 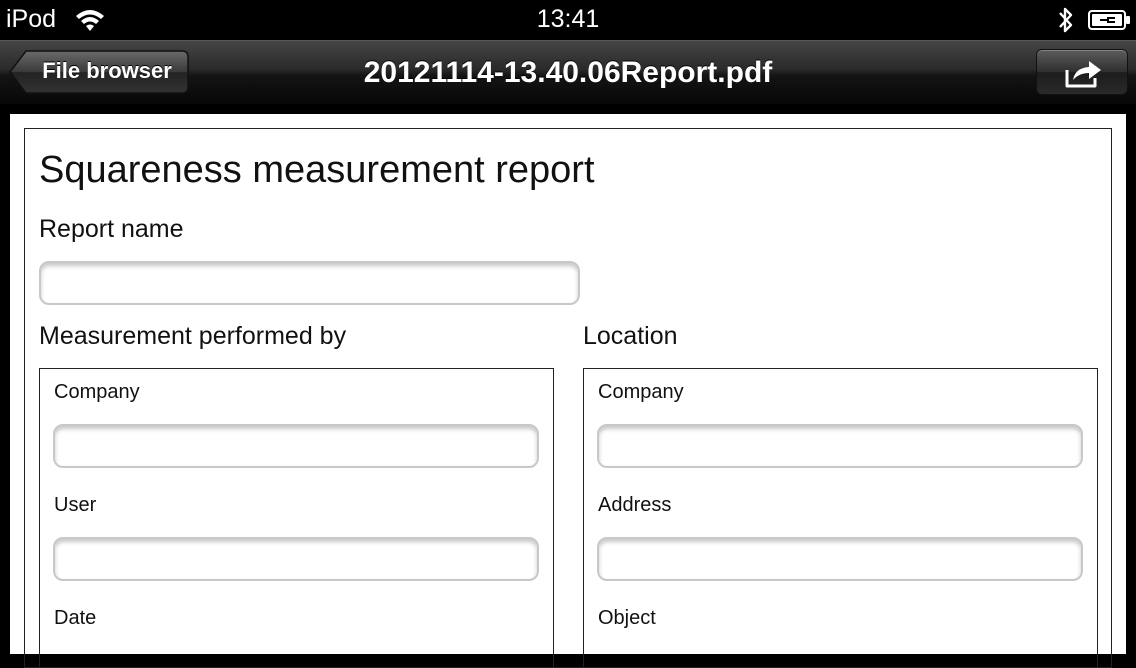 I want to click on file-browser-back-button: File browser, so click(x=98, y=72).